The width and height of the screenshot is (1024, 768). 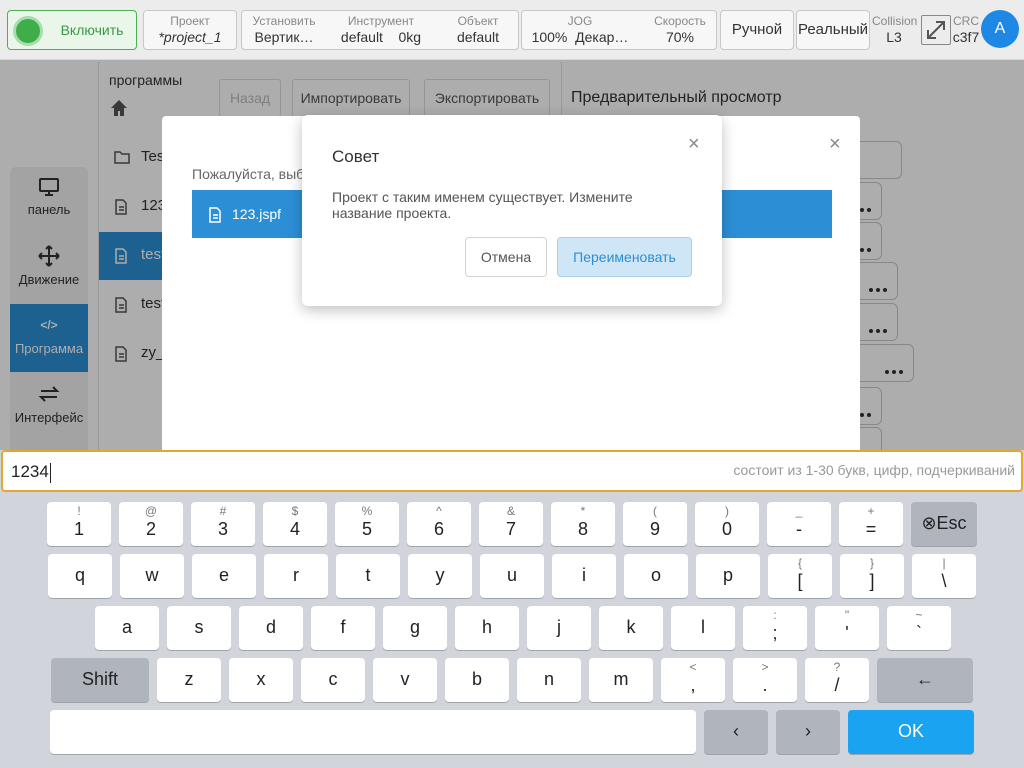 I want to click on key-label: s, so click(x=199, y=627).